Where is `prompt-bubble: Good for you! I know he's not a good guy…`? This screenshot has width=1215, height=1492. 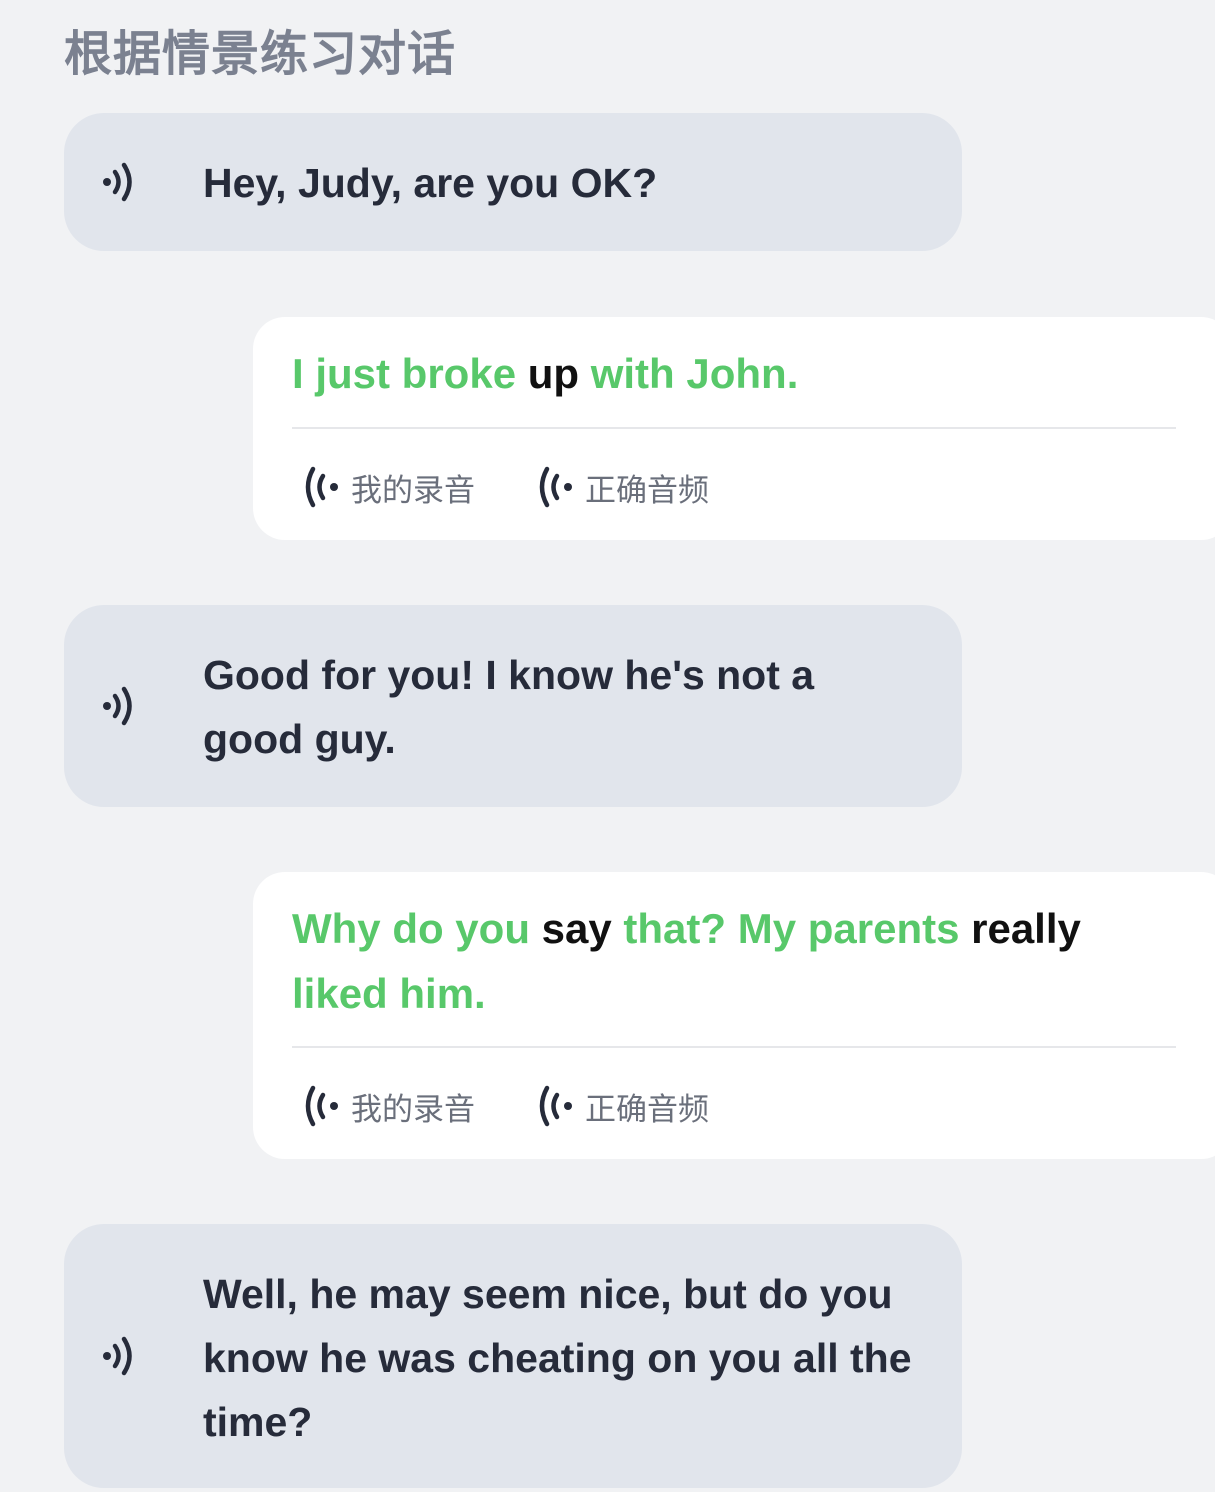 prompt-bubble: Good for you! I know he's not a good guy… is located at coordinates (513, 706).